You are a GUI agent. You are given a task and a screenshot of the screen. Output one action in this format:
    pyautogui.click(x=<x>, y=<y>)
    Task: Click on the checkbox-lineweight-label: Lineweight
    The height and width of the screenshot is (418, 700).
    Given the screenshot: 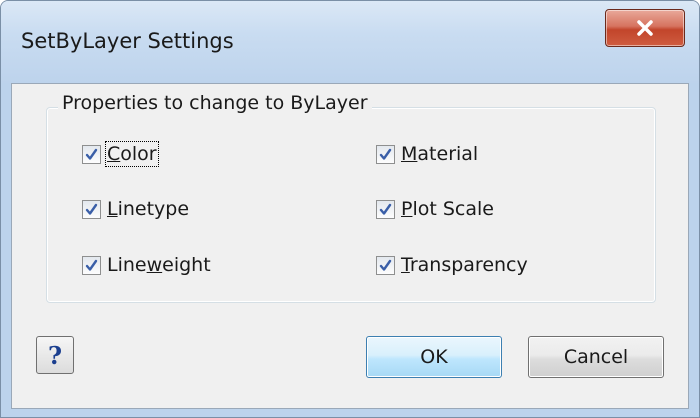 What is the action you would take?
    pyautogui.click(x=159, y=265)
    